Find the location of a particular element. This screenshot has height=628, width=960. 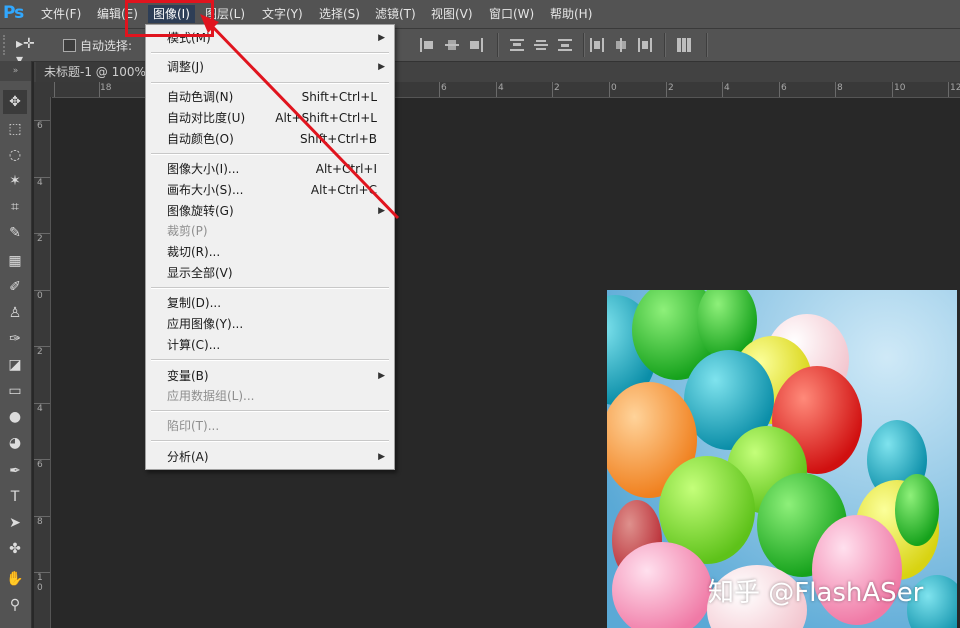

auto-align-icon is located at coordinates (684, 45).